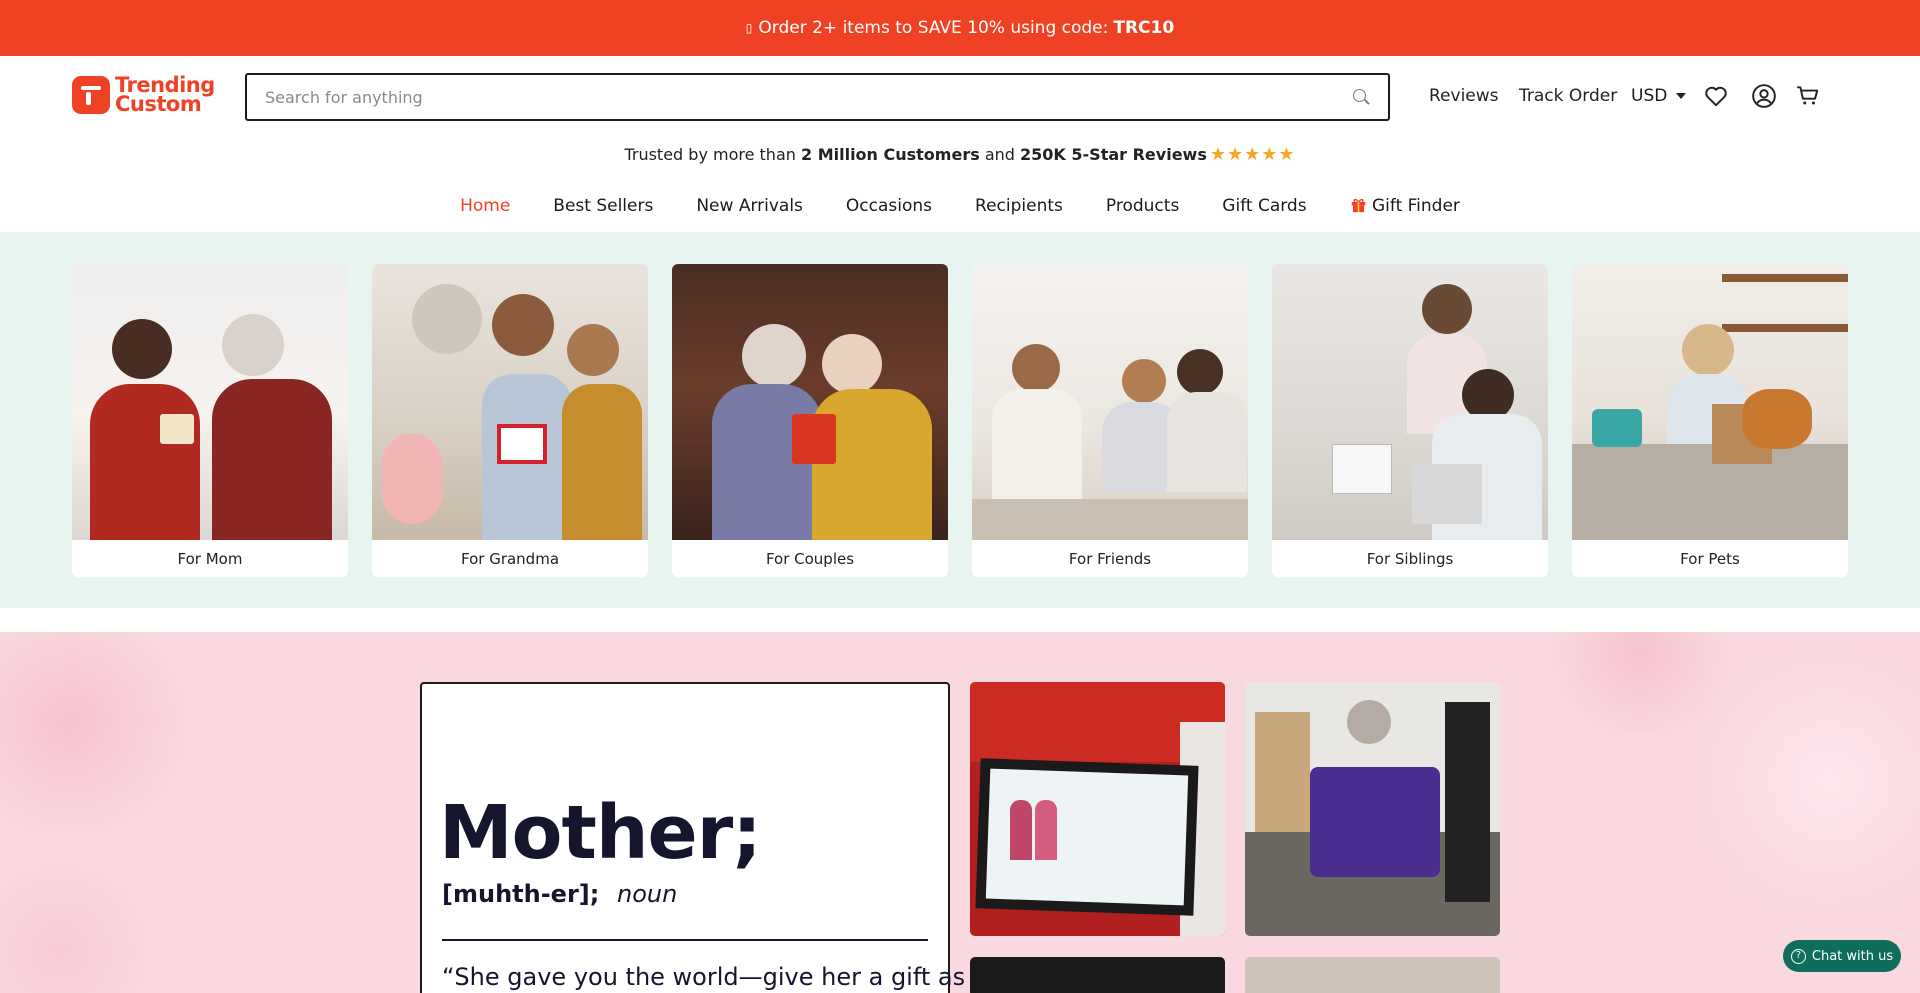 This screenshot has width=1920, height=993. I want to click on recipient-label: For Friends, so click(1110, 558).